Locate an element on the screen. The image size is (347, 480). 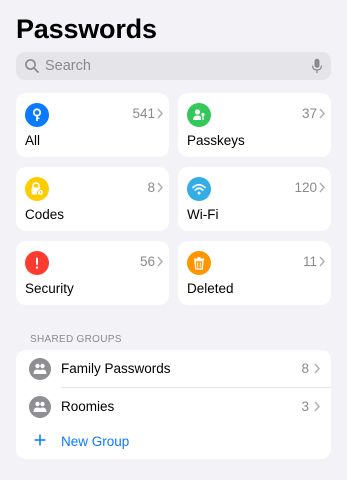
plus-icon is located at coordinates (40, 440).